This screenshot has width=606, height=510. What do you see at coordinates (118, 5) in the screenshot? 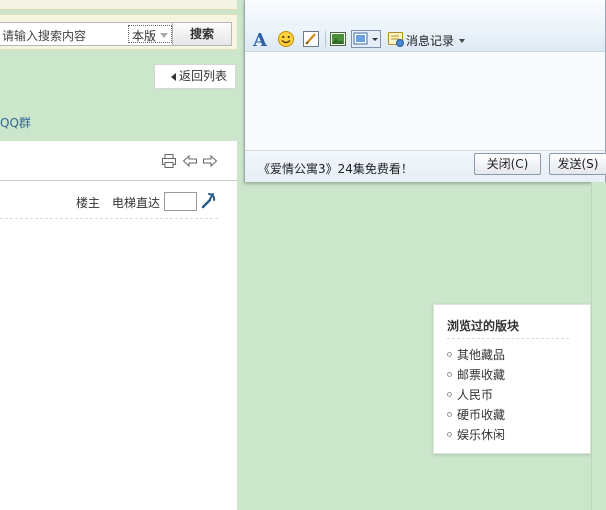
I see `top-strip` at bounding box center [118, 5].